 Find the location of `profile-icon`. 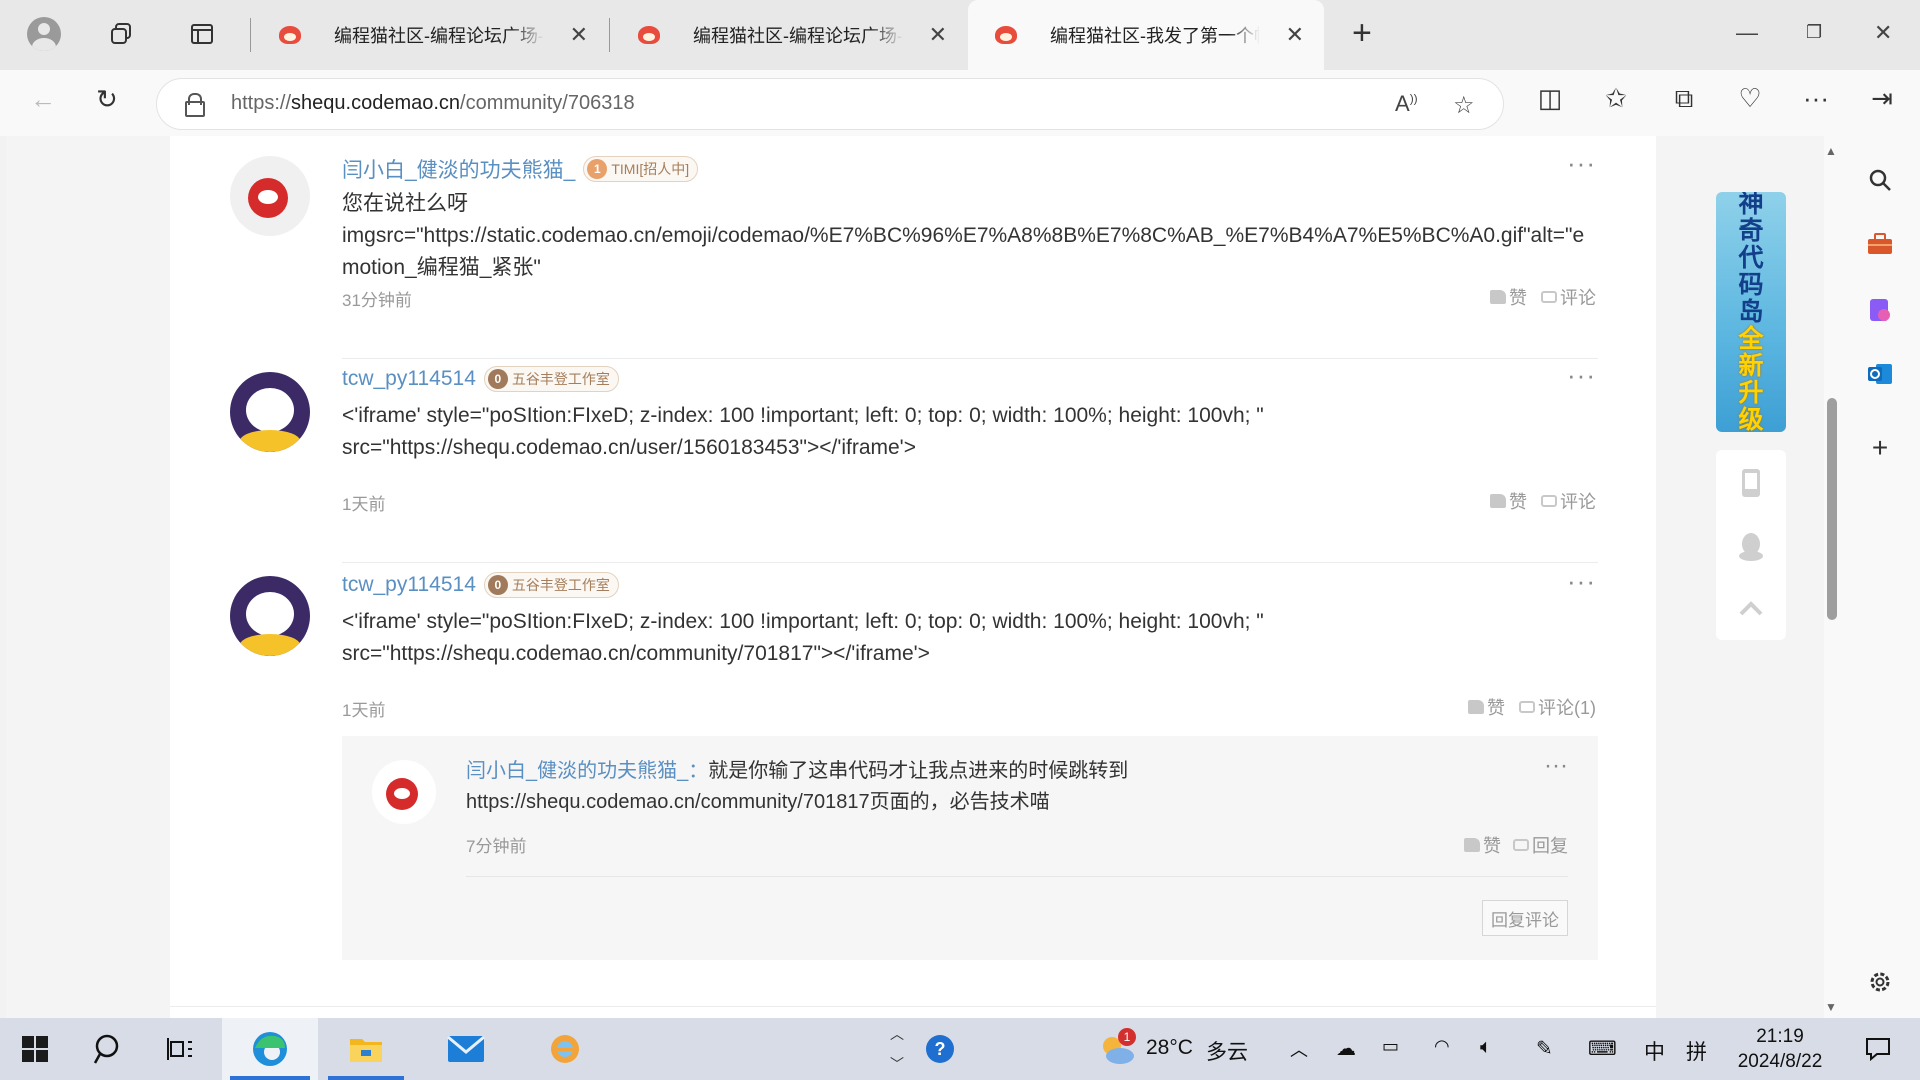

profile-icon is located at coordinates (44, 34).